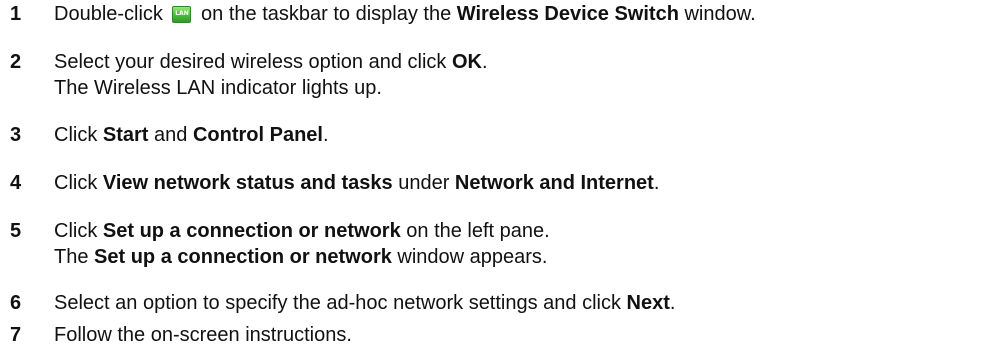 The height and width of the screenshot is (351, 990). I want to click on step-number: 1, so click(16, 14).